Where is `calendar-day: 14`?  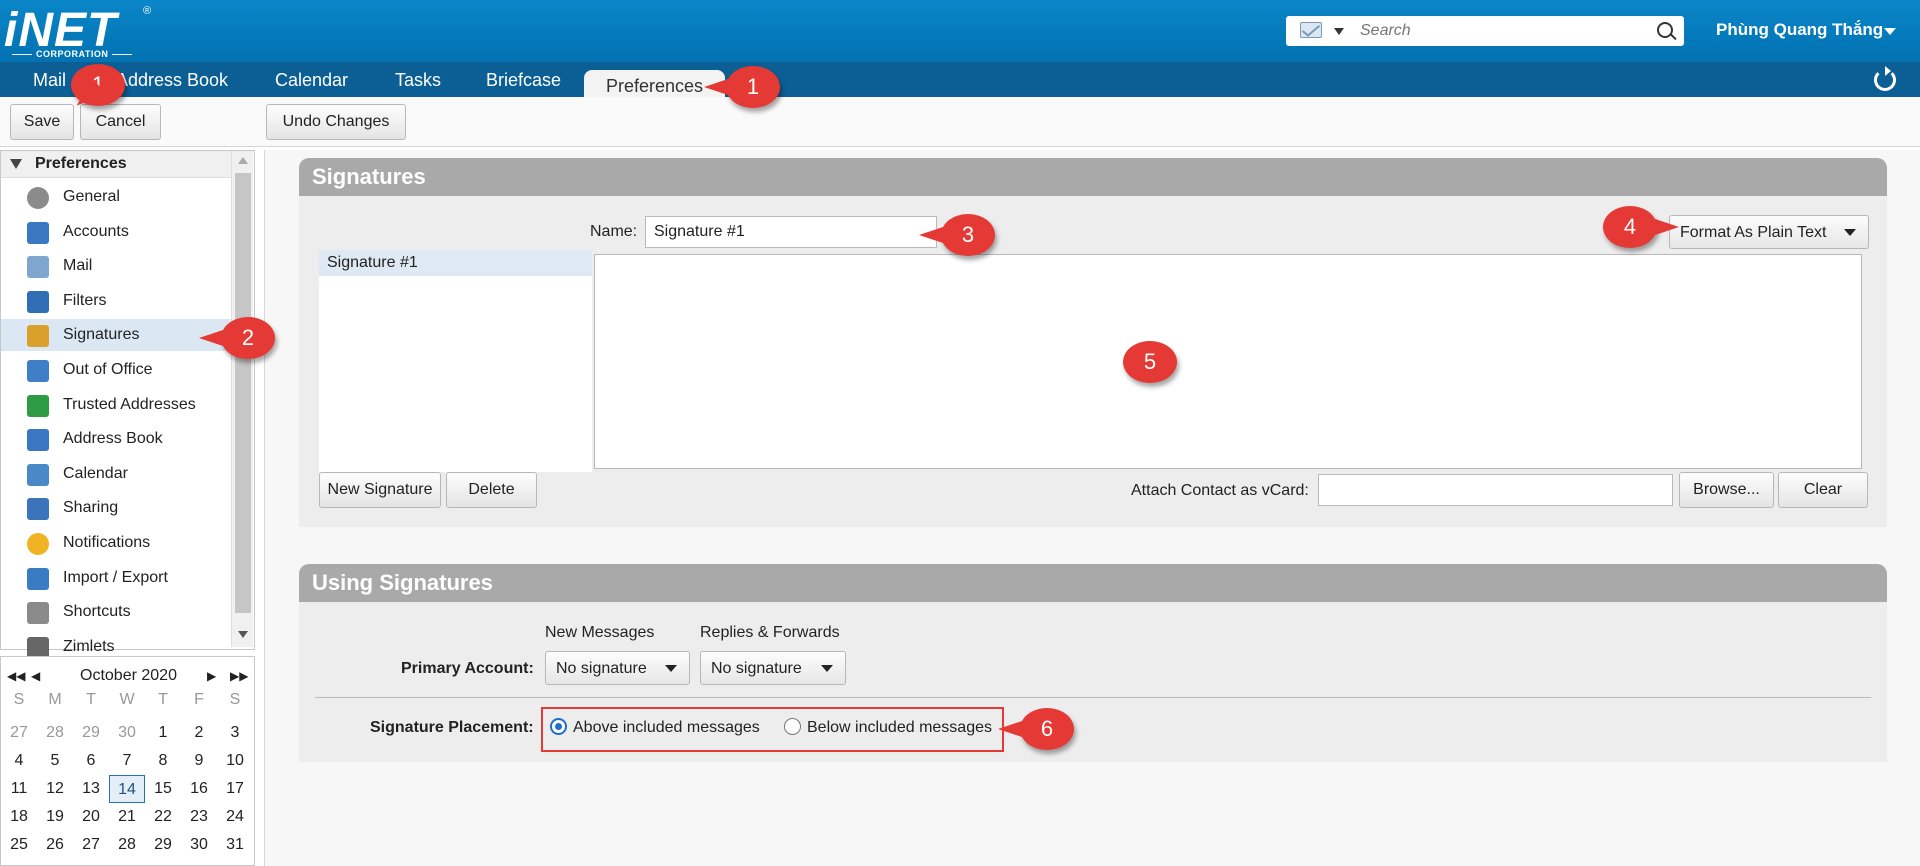 calendar-day: 14 is located at coordinates (127, 789).